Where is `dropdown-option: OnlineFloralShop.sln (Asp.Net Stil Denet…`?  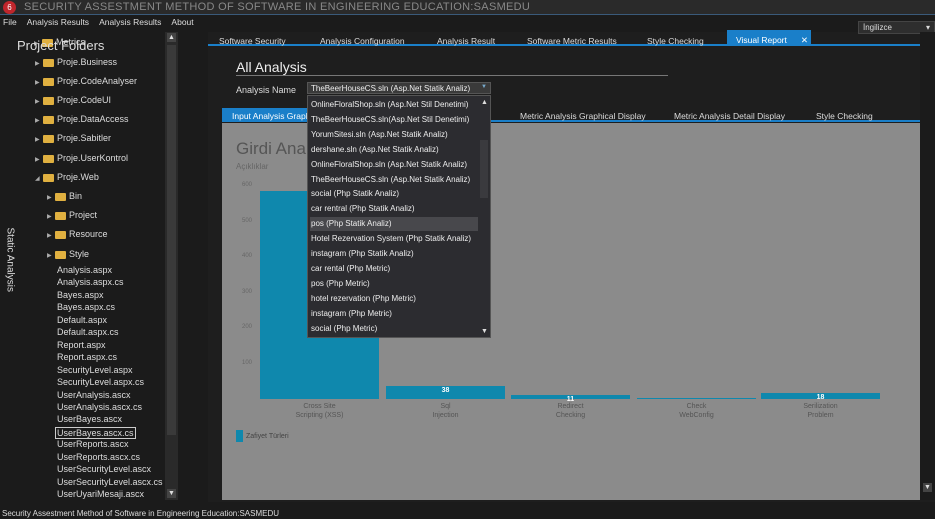
dropdown-option: OnlineFloralShop.sln (Asp.Net Stil Denet… is located at coordinates (395, 105).